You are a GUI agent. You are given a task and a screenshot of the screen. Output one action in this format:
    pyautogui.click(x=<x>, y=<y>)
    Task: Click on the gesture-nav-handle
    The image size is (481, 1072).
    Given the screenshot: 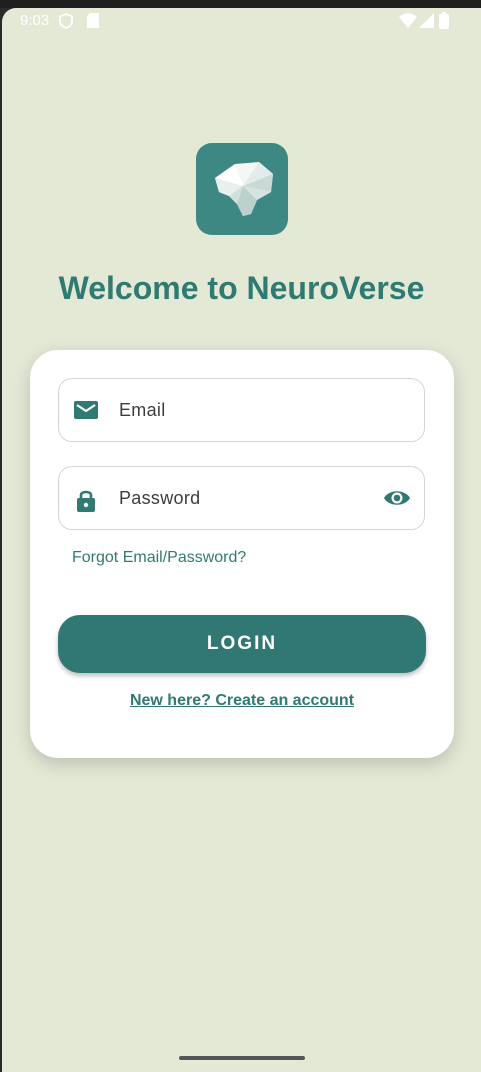 What is the action you would take?
    pyautogui.click(x=242, y=1058)
    